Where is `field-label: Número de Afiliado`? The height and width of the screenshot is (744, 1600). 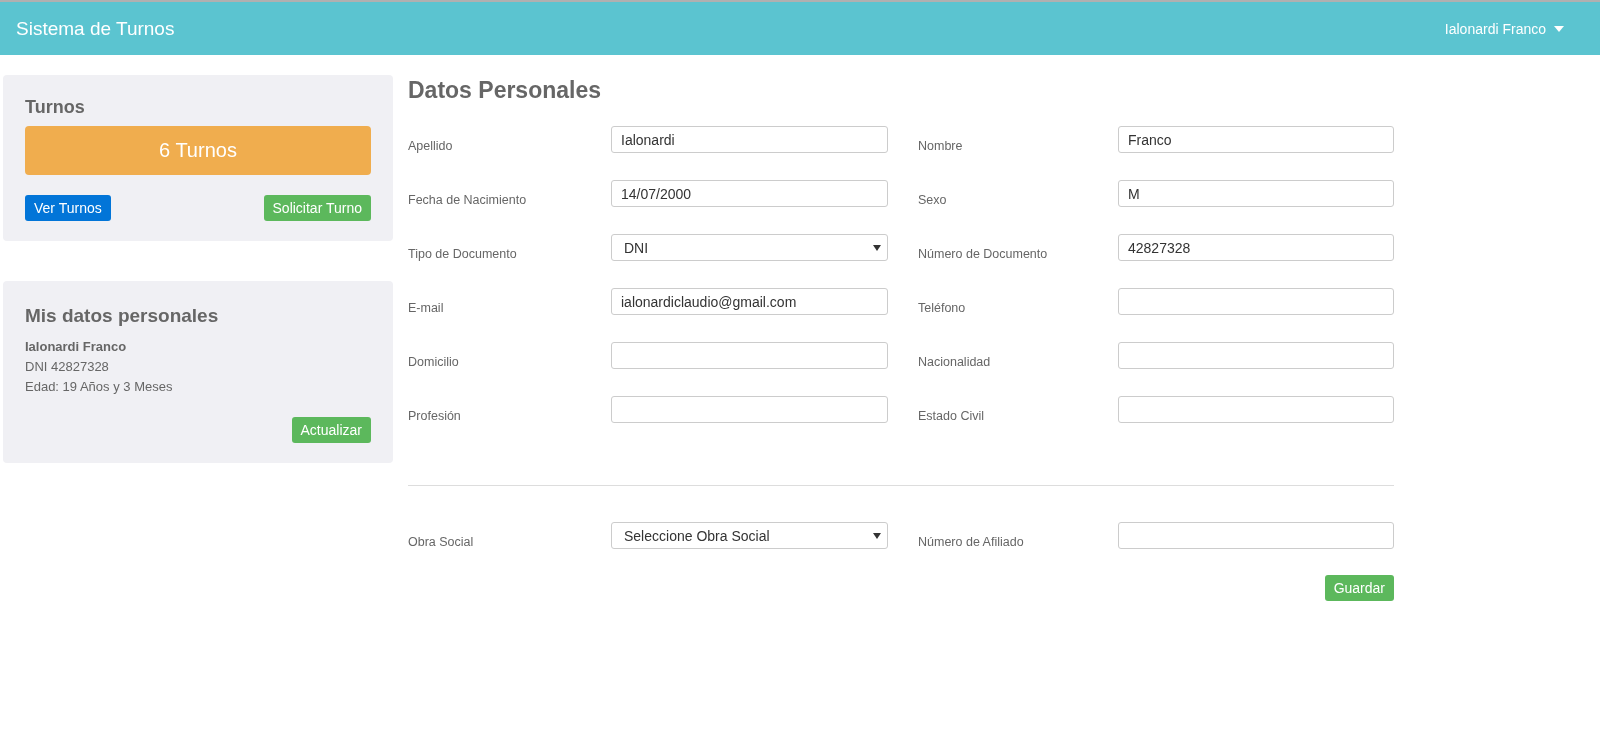
field-label: Número de Afiliado is located at coordinates (971, 541).